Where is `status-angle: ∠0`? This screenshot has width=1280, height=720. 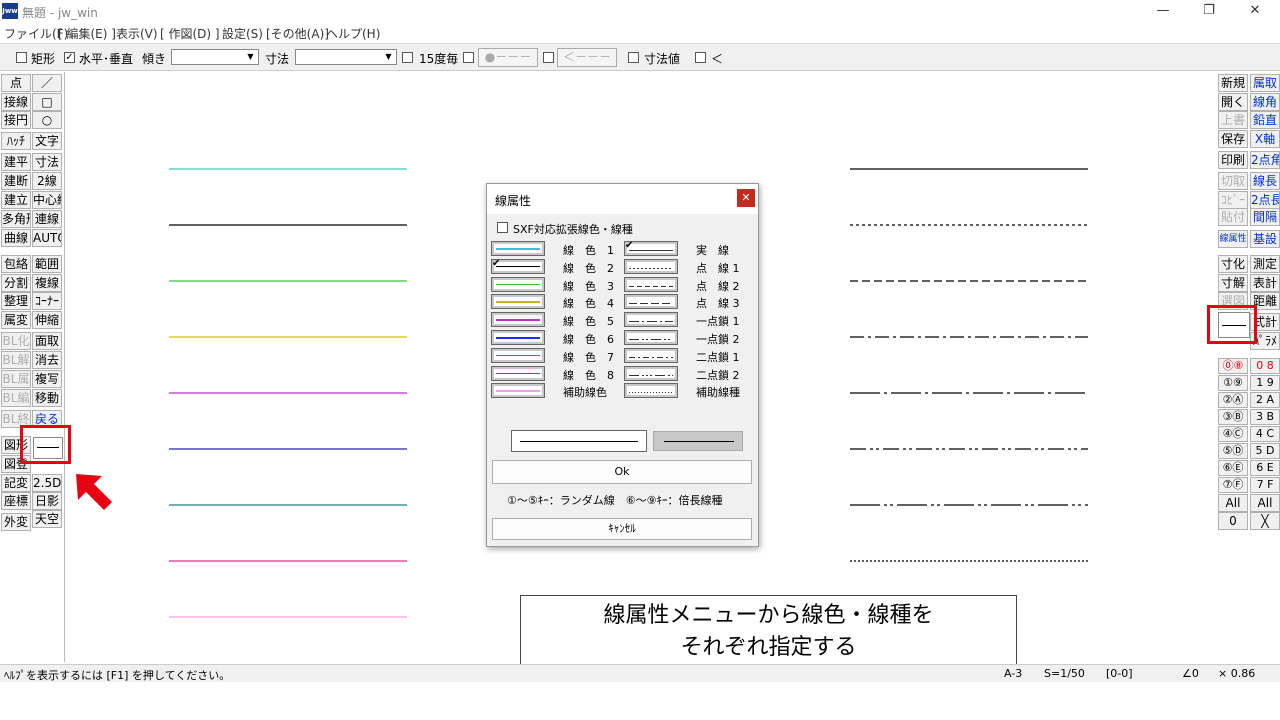 status-angle: ∠0 is located at coordinates (1190, 673).